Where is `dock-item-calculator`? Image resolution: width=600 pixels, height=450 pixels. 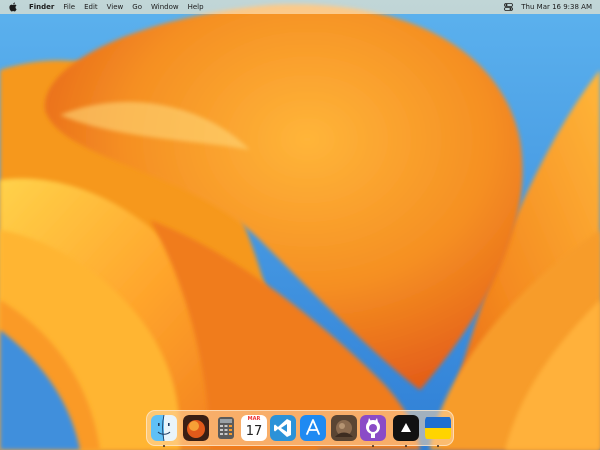
dock-item-calculator is located at coordinates (226, 428).